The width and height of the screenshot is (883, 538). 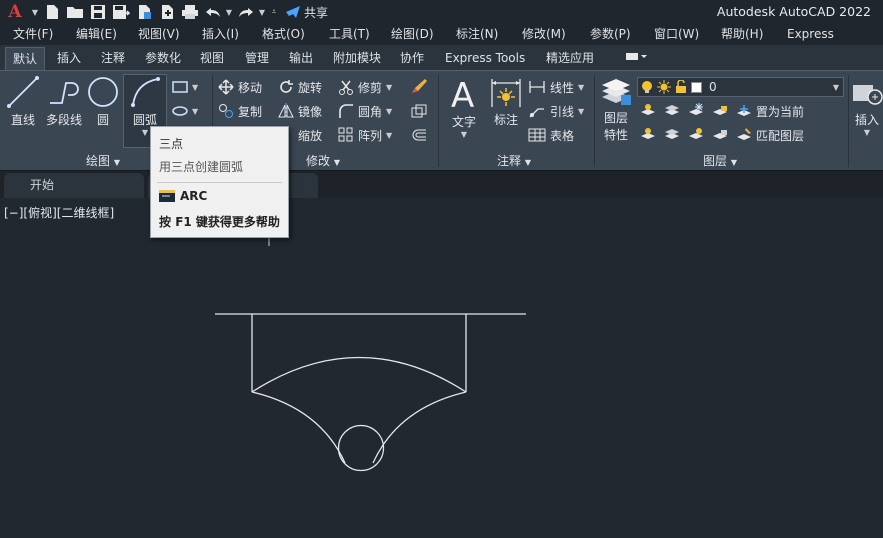 What do you see at coordinates (365, 135) in the screenshot?
I see `array-button: 阵列 ▼` at bounding box center [365, 135].